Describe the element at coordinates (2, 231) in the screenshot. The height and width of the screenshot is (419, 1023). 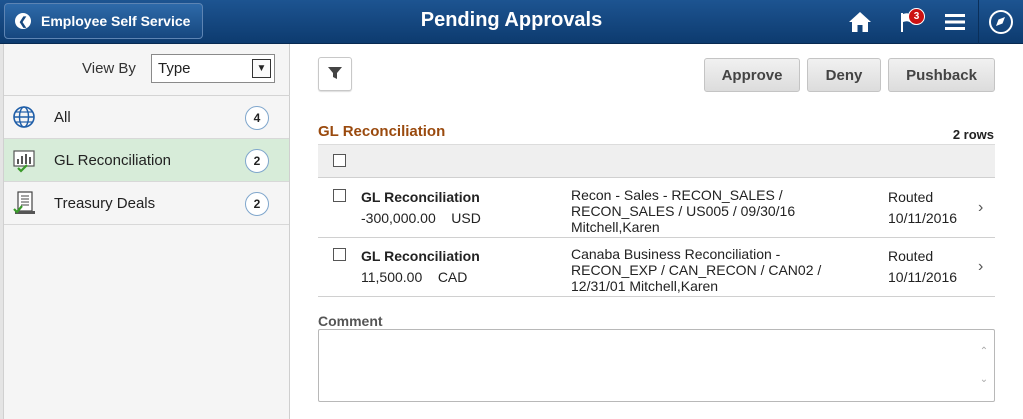
I see `sidebar-edge` at that location.